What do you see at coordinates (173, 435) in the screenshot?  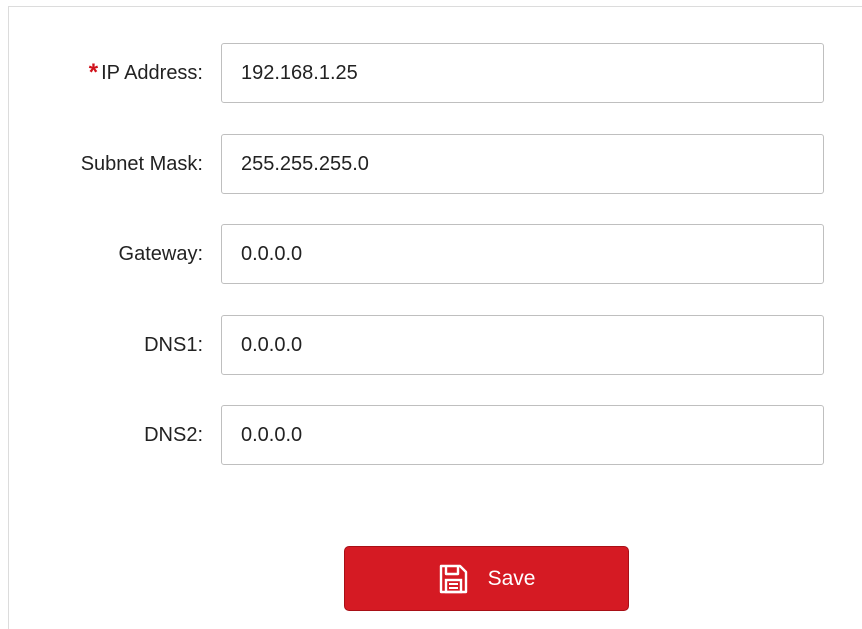 I see `dns2-label: DNS2:` at bounding box center [173, 435].